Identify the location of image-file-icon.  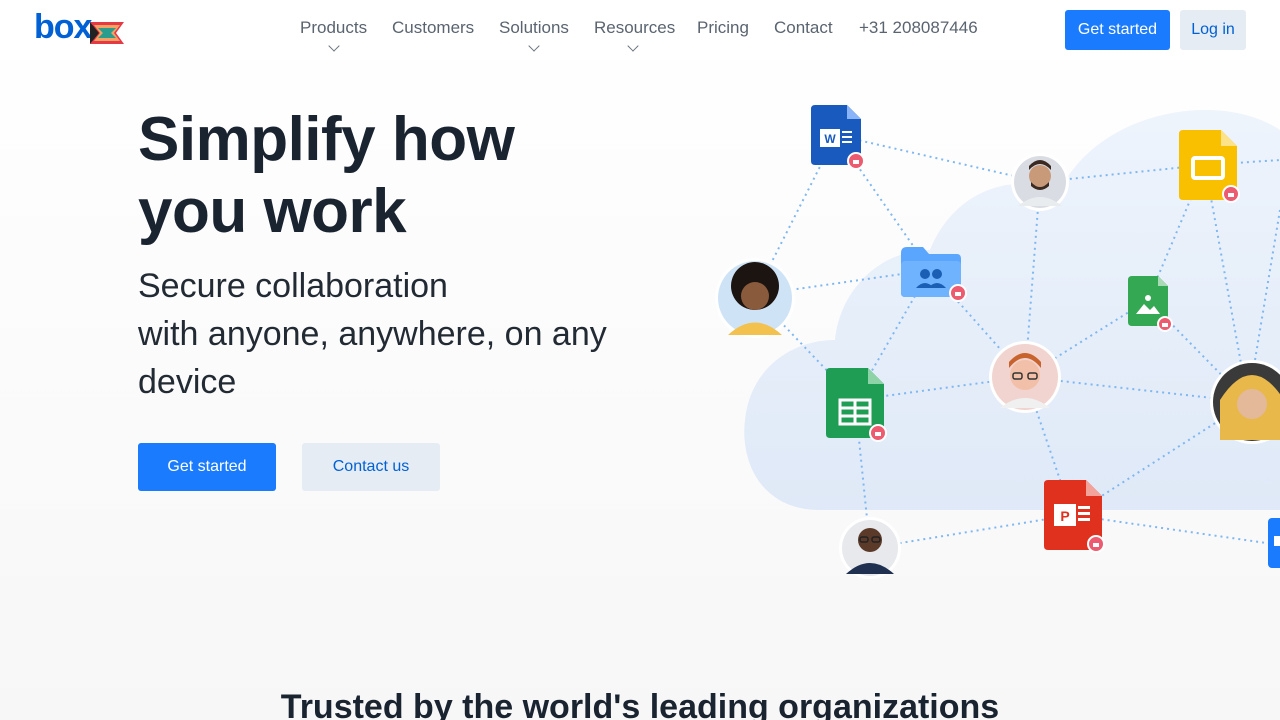
(1150, 304).